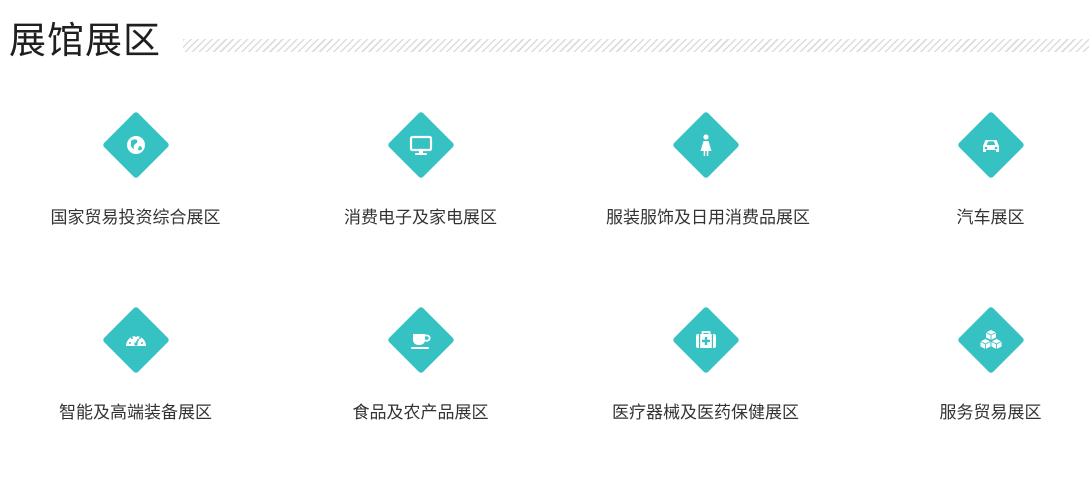 The height and width of the screenshot is (483, 1089). Describe the element at coordinates (135, 413) in the screenshot. I see `zone-label: 智能及高端装备展区` at that location.